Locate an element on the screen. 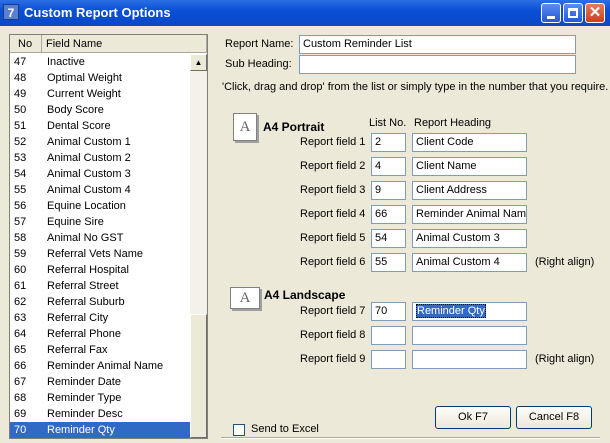 The width and height of the screenshot is (610, 443). report-field-6-list-no-input: 55 is located at coordinates (388, 262).